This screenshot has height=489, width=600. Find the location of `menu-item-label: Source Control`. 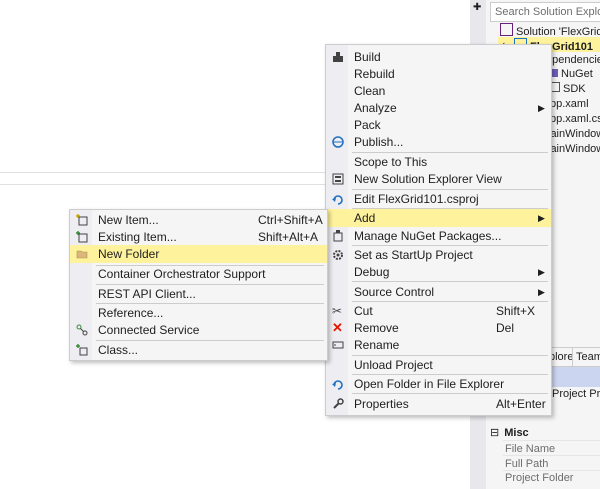

menu-item-label: Source Control is located at coordinates (394, 292).